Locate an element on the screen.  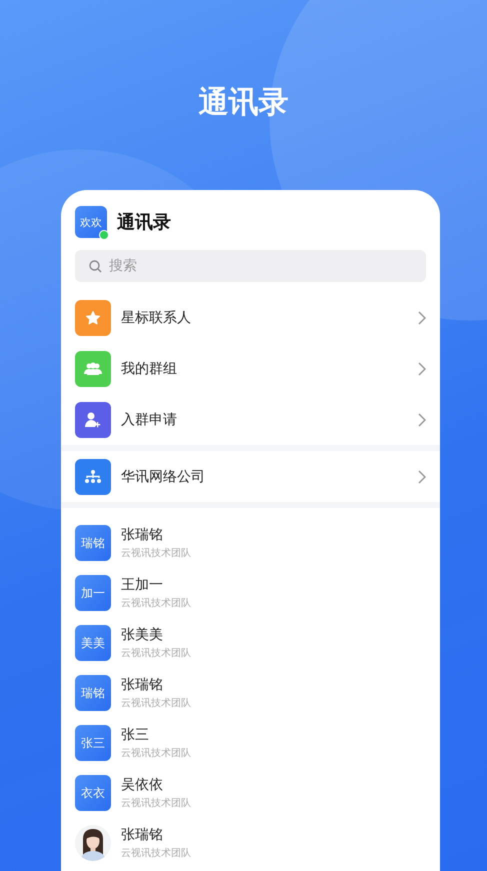
contact-avatar: 衣衣 is located at coordinates (93, 793).